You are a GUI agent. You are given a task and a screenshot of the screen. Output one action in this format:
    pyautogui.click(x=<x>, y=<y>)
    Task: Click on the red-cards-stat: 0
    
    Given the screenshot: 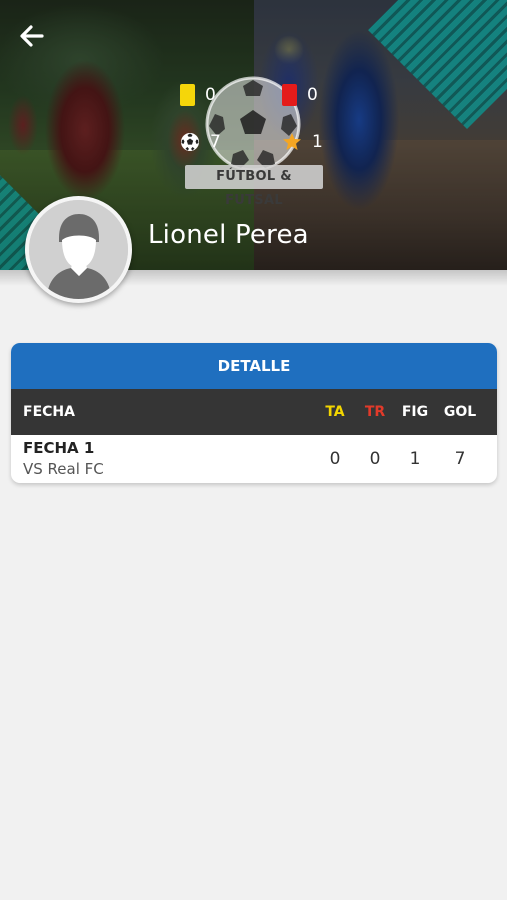 What is the action you would take?
    pyautogui.click(x=300, y=95)
    